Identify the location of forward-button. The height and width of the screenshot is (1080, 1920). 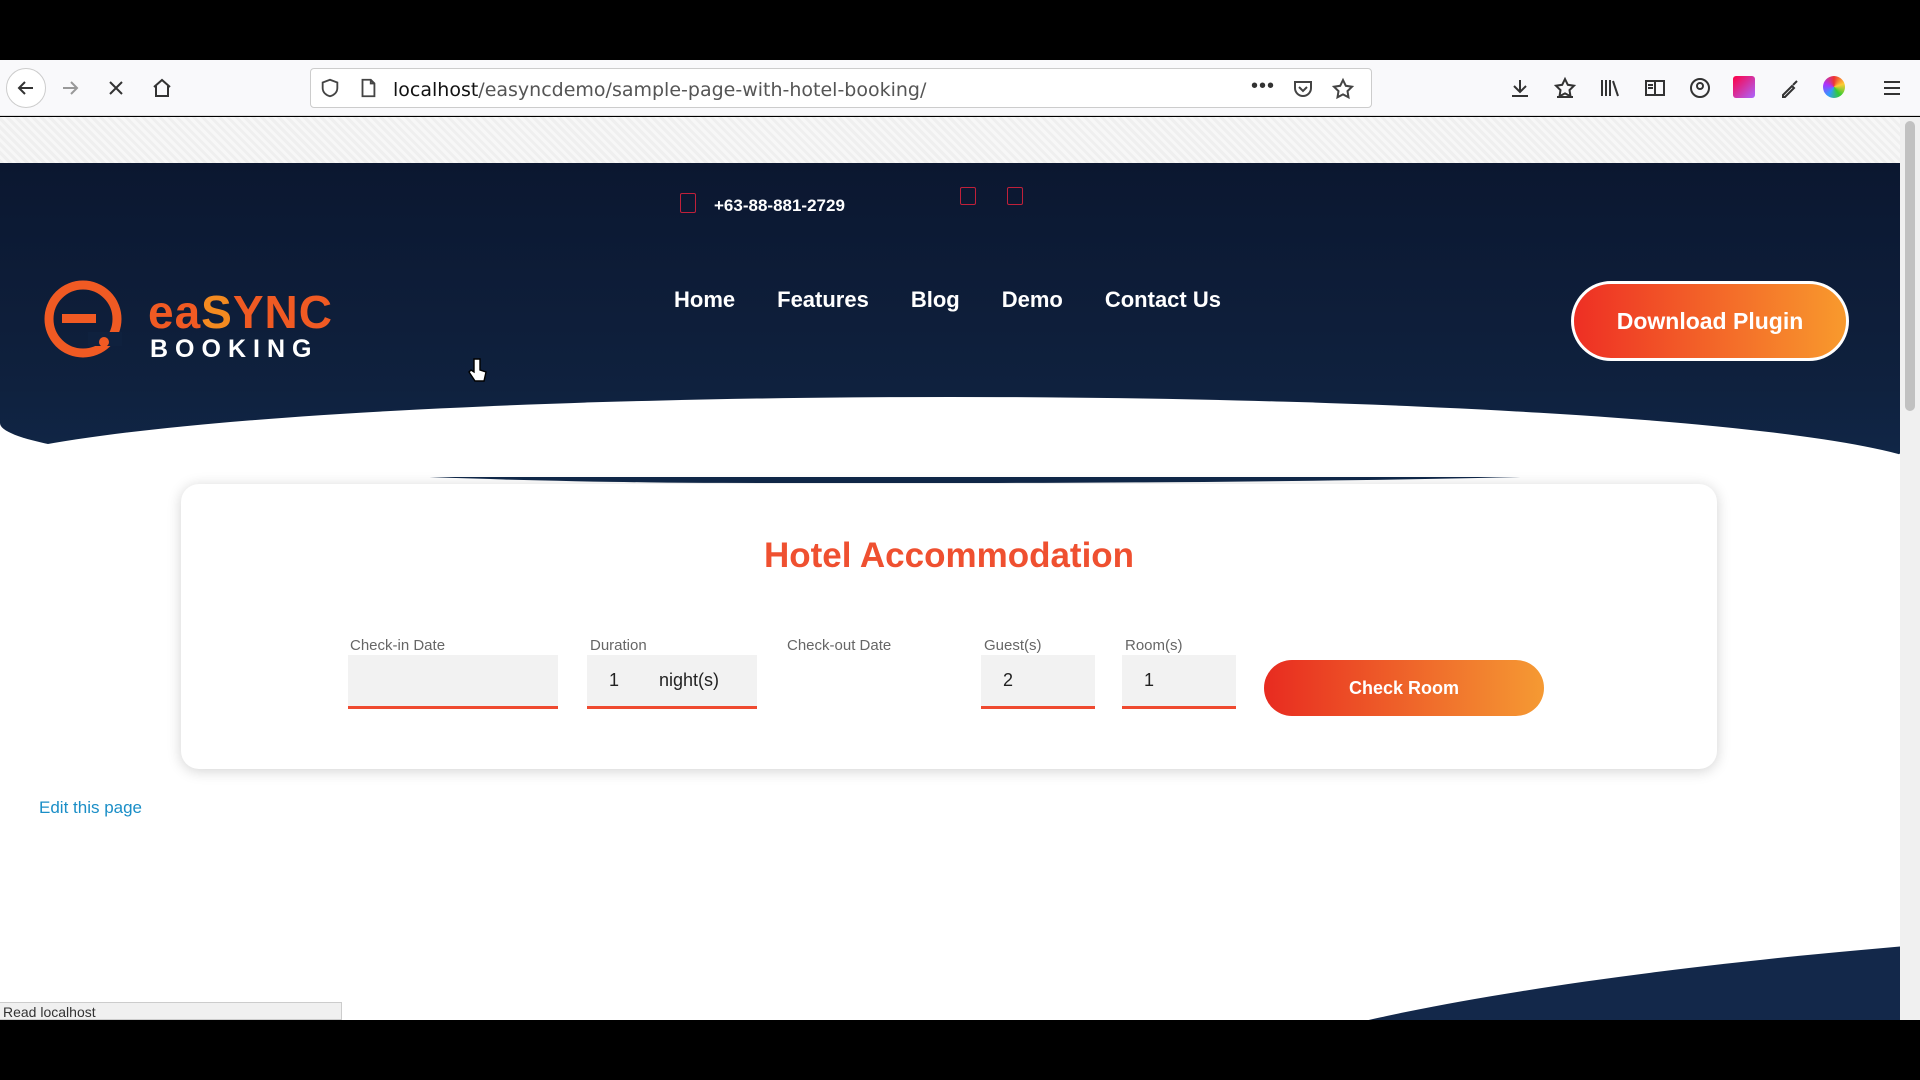
(70, 88).